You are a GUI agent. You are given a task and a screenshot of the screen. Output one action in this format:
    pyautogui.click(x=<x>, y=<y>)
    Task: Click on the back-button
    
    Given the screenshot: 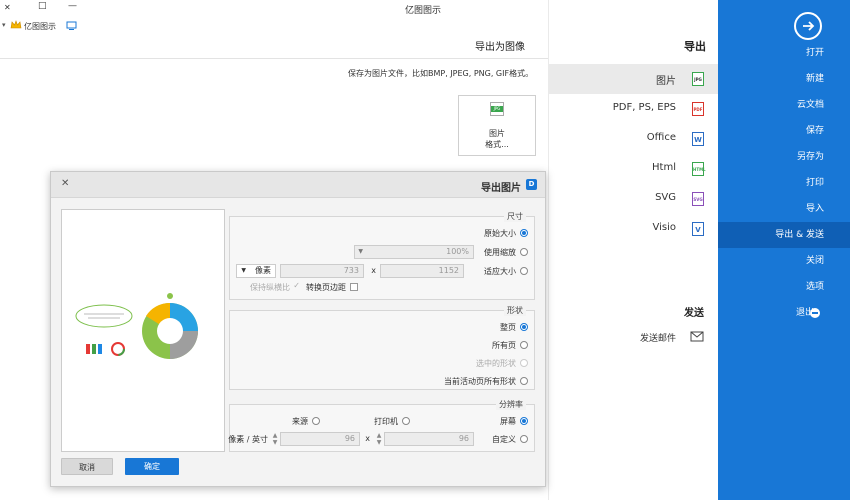 What is the action you would take?
    pyautogui.click(x=808, y=26)
    